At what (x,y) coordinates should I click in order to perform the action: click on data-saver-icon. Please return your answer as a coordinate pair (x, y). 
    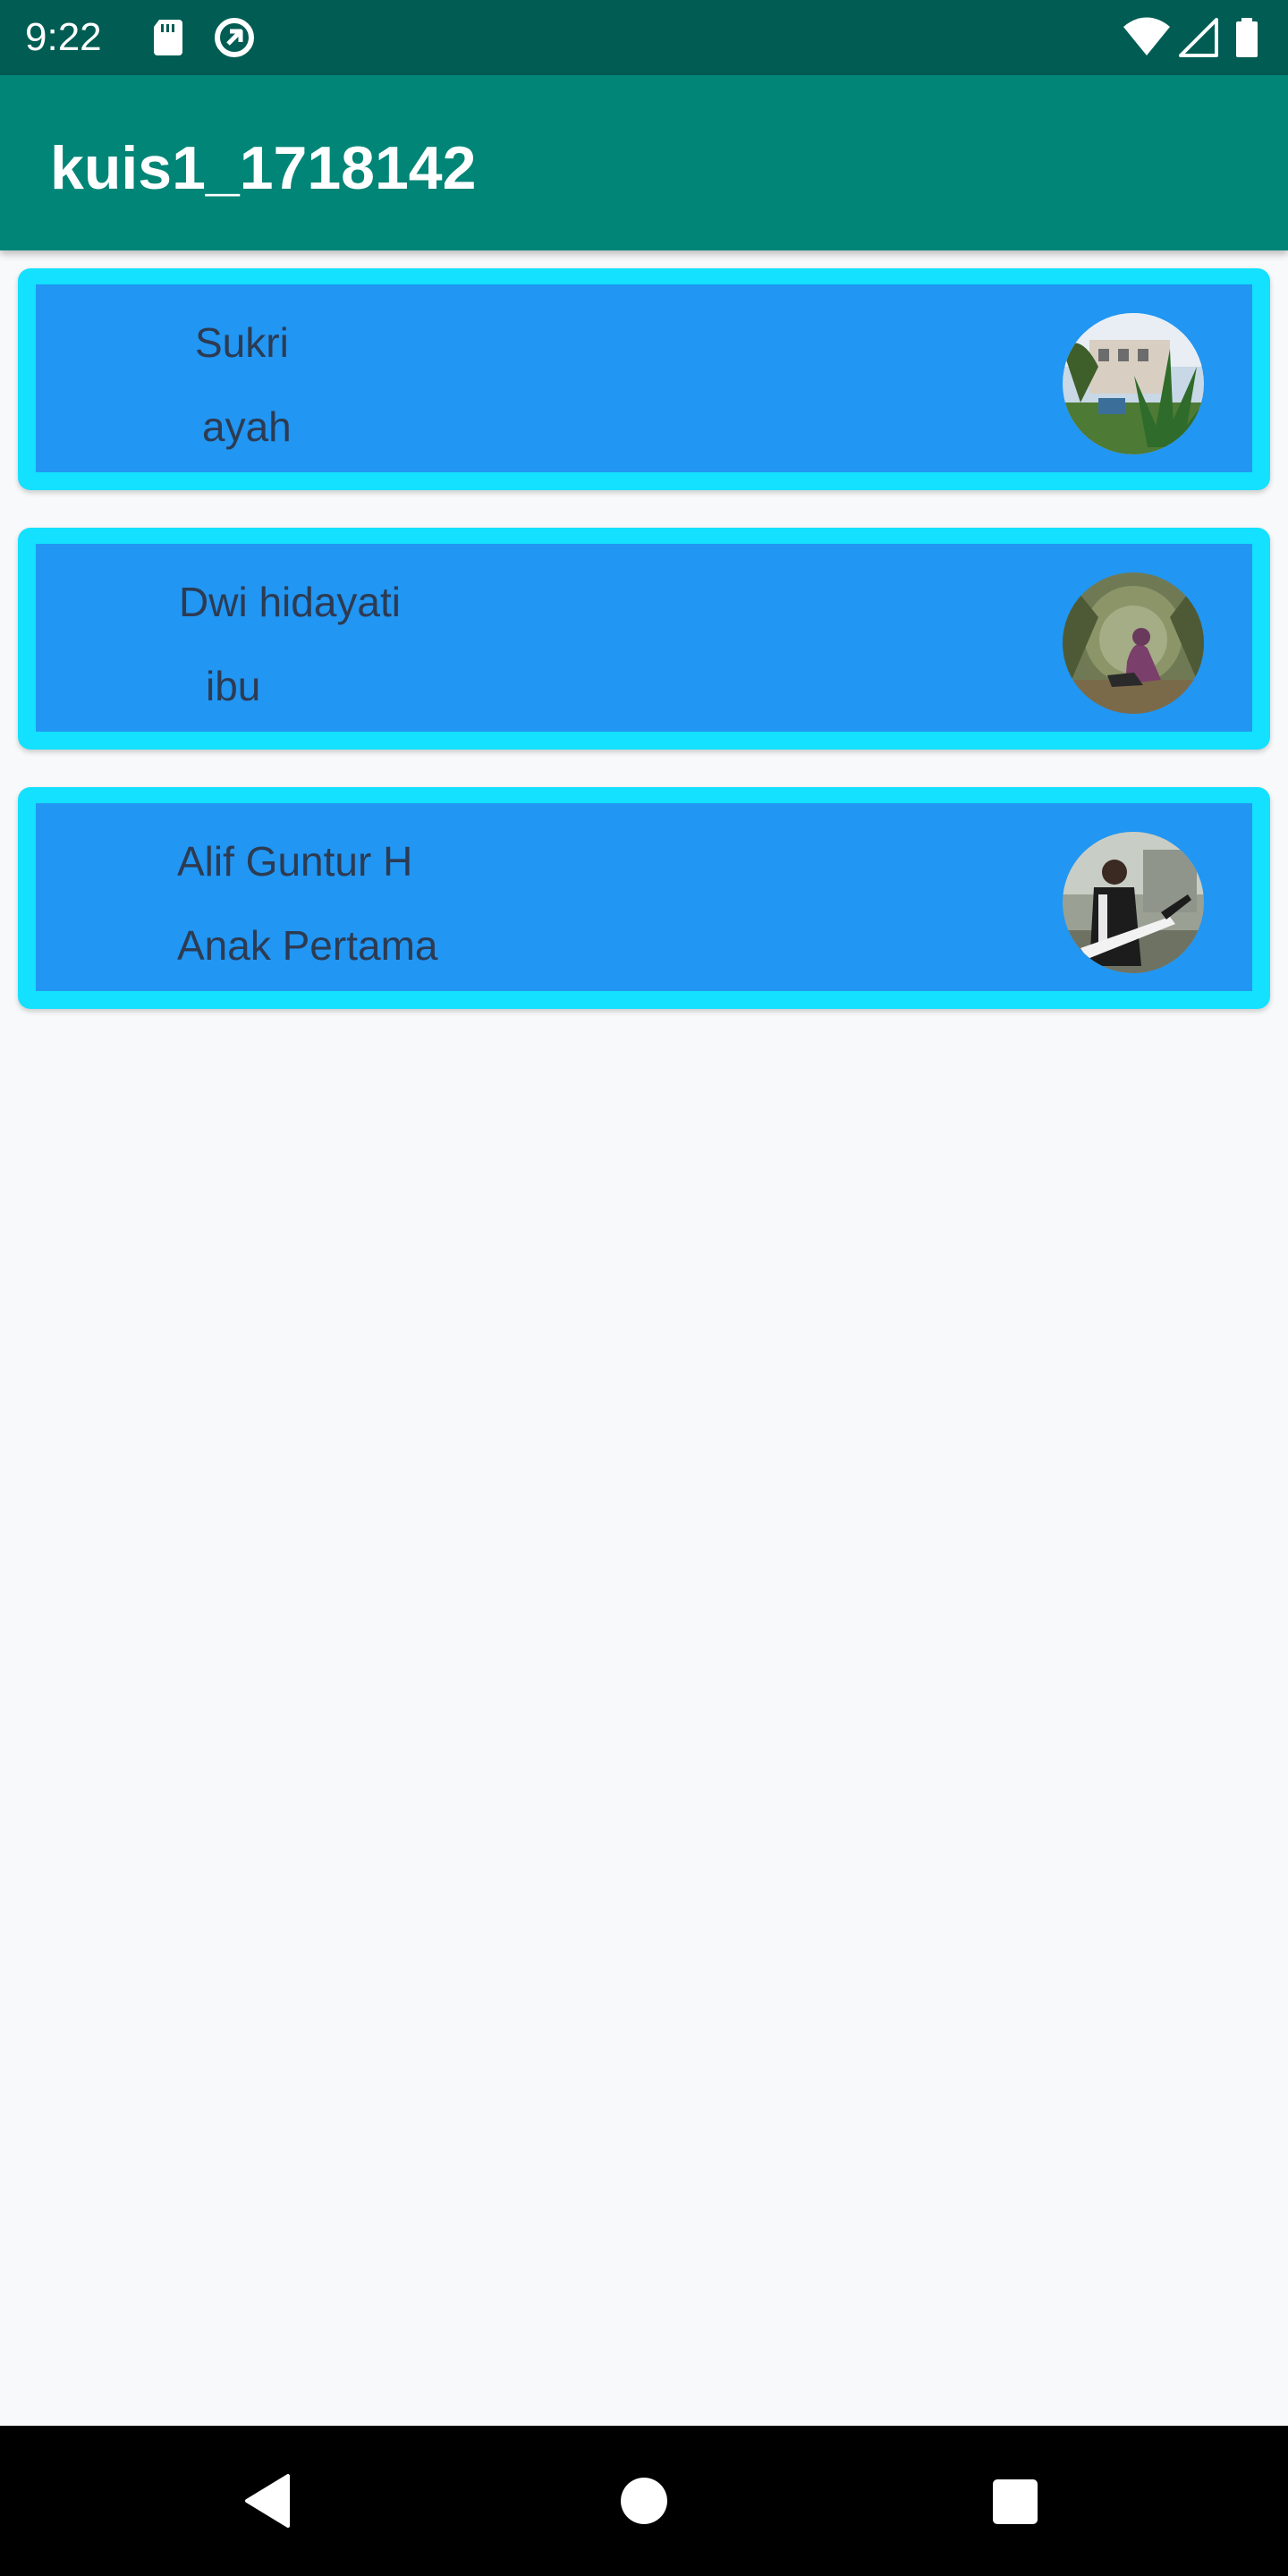
    Looking at the image, I should click on (234, 37).